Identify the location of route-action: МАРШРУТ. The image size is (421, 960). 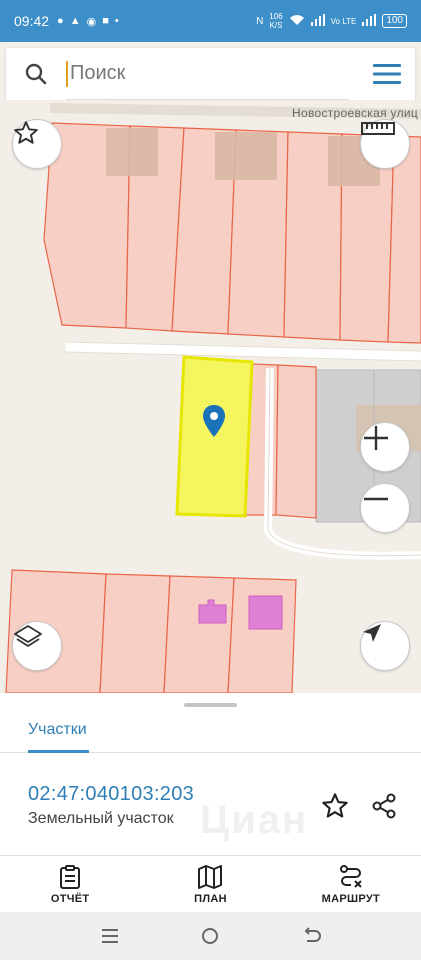
(351, 884).